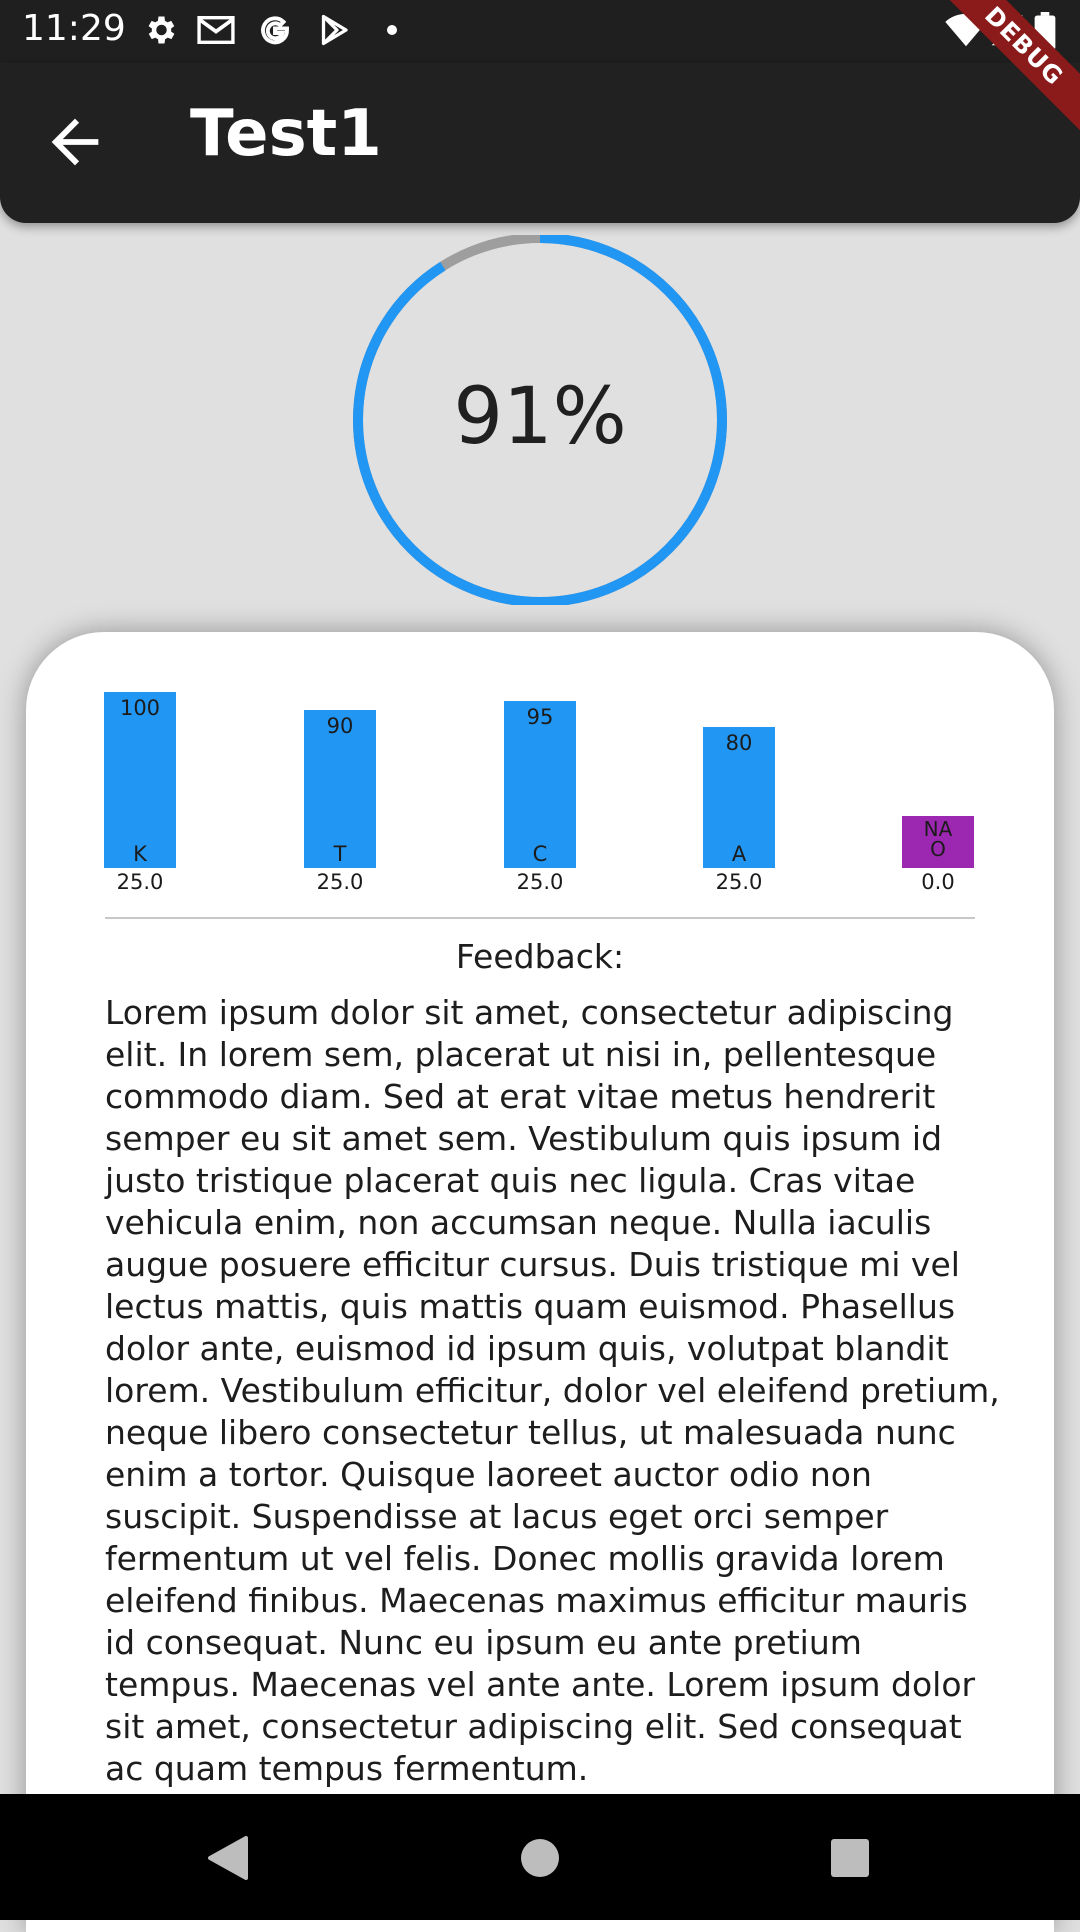 The image size is (1080, 1932). I want to click on google-icon, so click(275, 30).